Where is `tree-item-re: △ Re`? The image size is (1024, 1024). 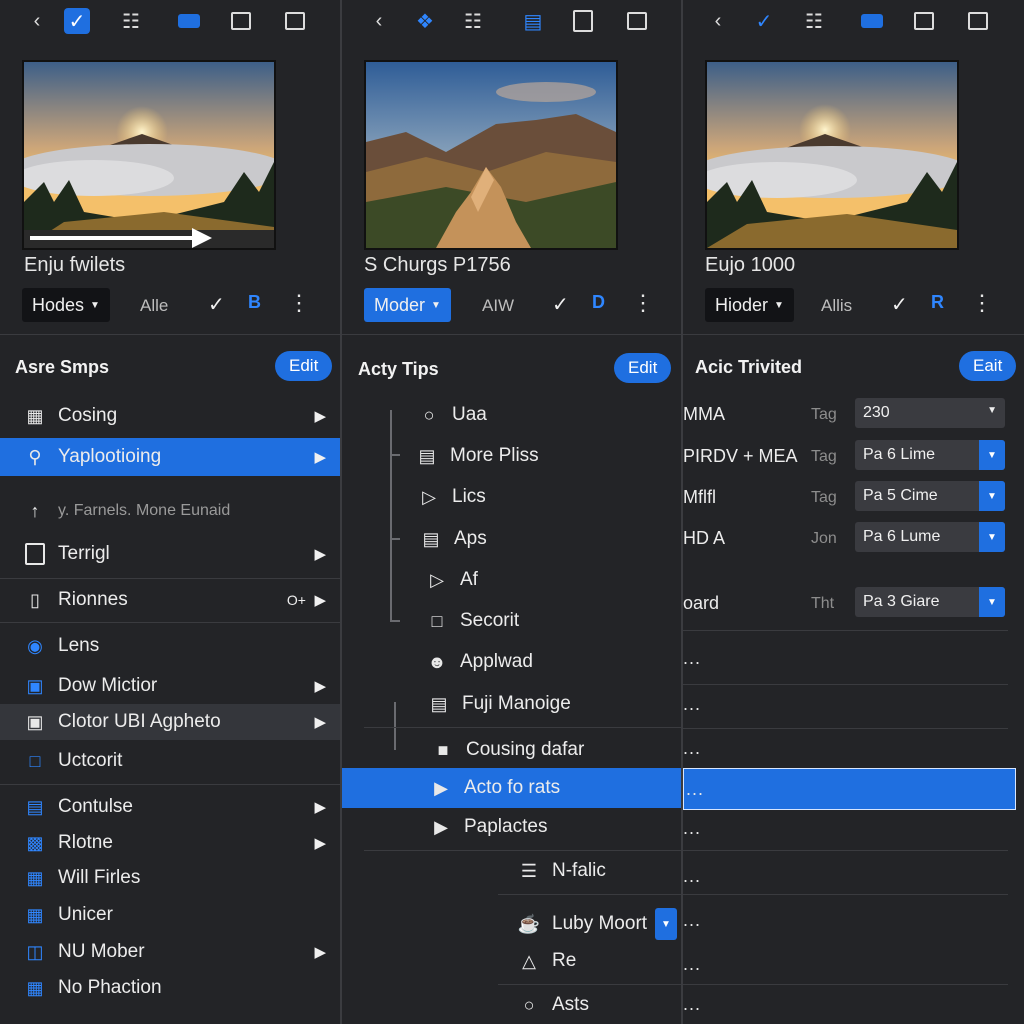
tree-item-re: △ Re is located at coordinates (511, 961).